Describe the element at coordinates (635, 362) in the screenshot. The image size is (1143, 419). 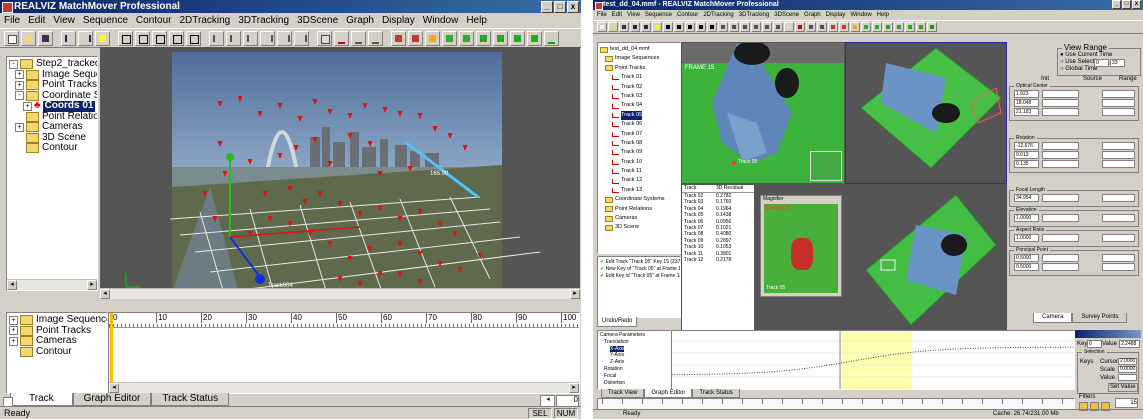
I see `curve-tree-item: Z-Axis` at that location.